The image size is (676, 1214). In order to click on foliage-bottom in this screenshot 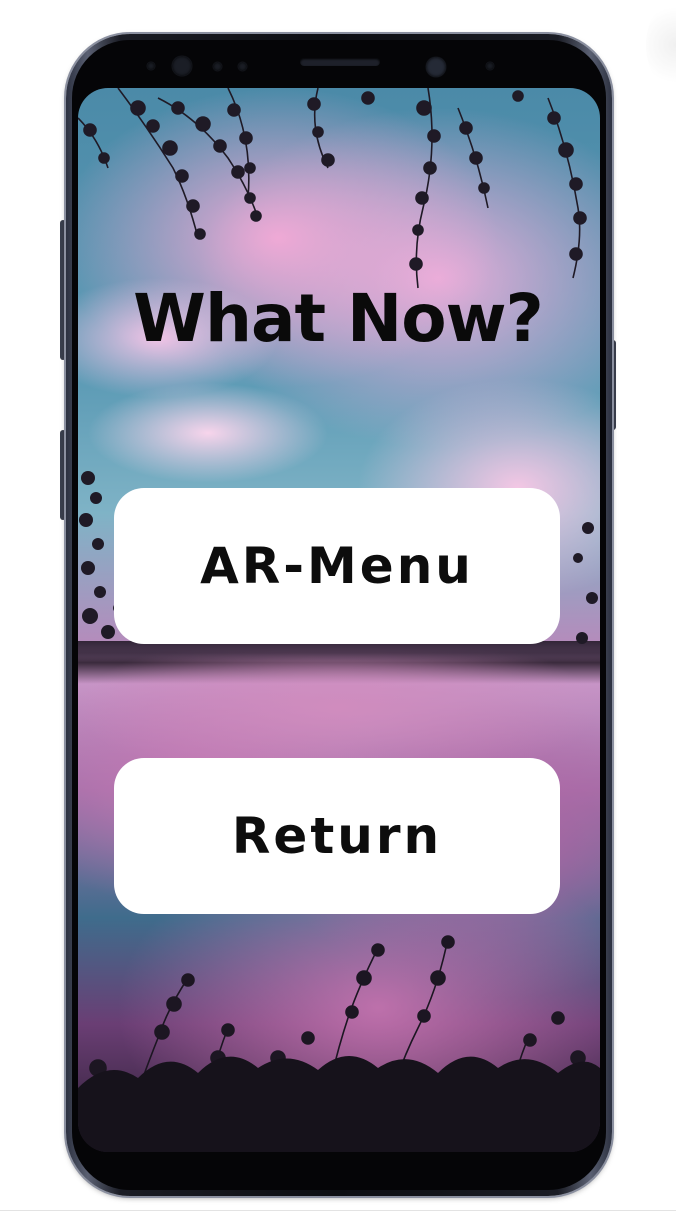, I will do `click(339, 1043)`.